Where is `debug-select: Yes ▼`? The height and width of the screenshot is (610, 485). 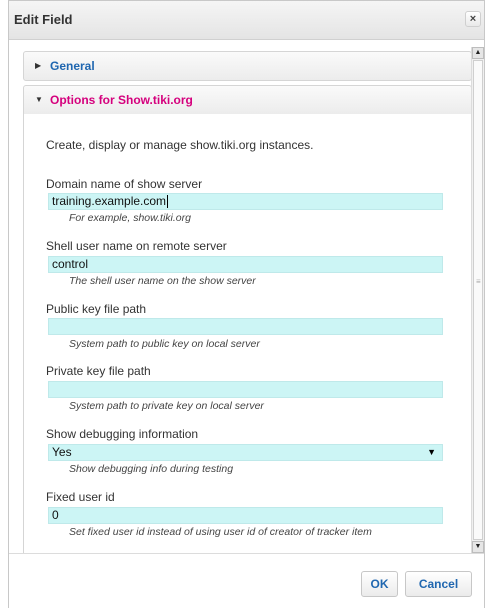 debug-select: Yes ▼ is located at coordinates (245, 452).